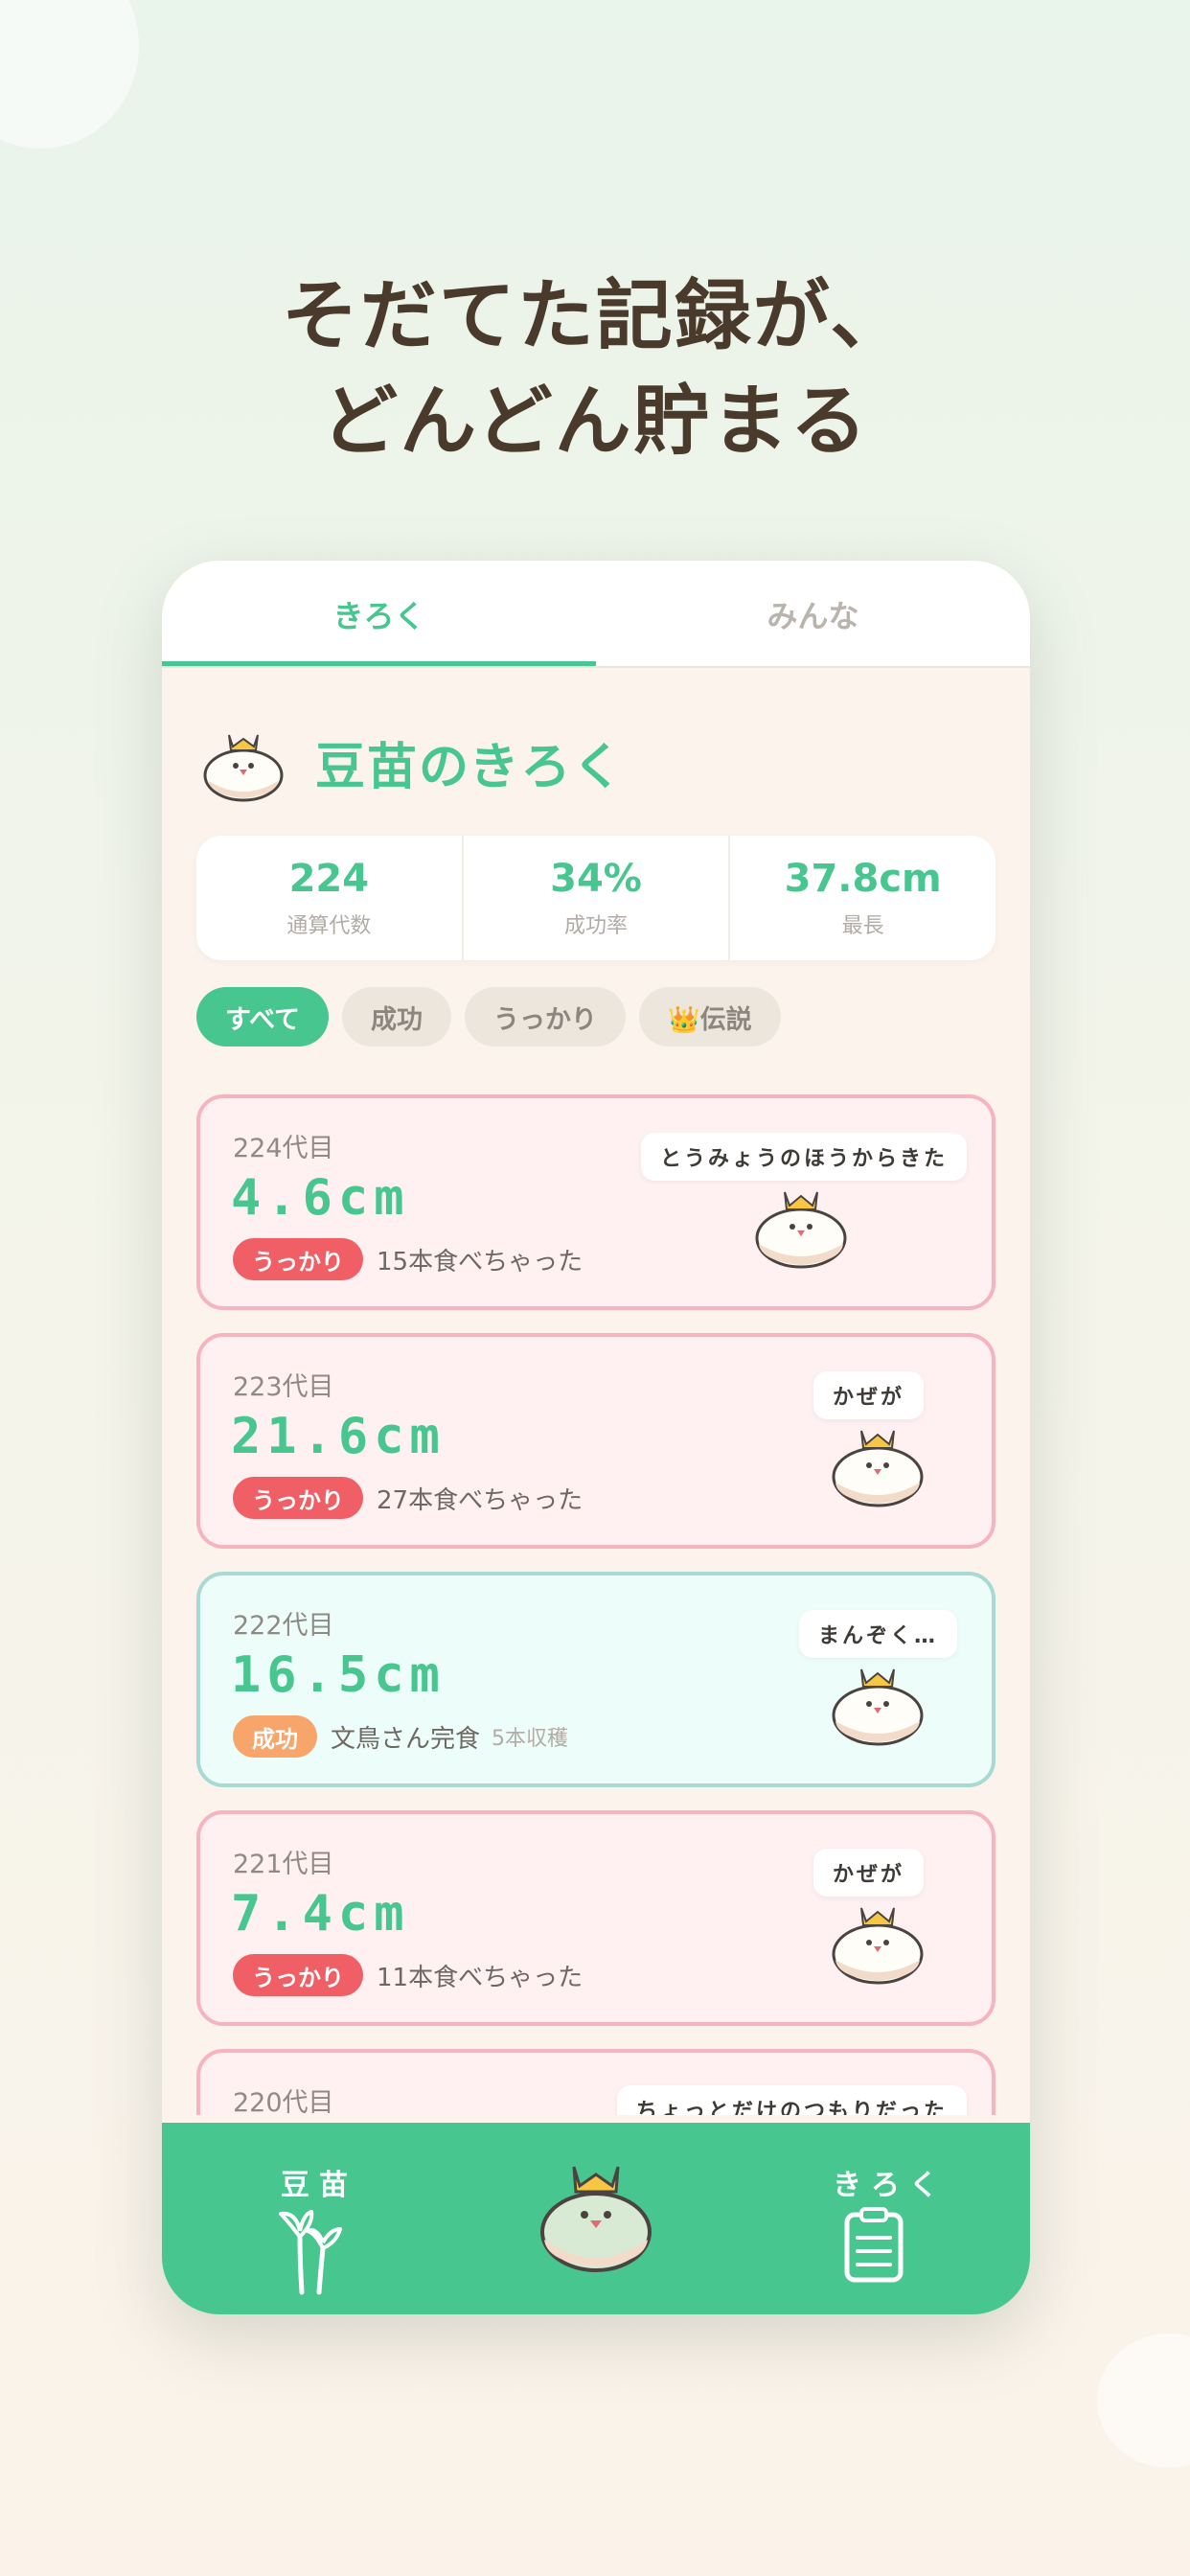  I want to click on headline: そだてた記録が、 どんどん貯まる, so click(595, 369).